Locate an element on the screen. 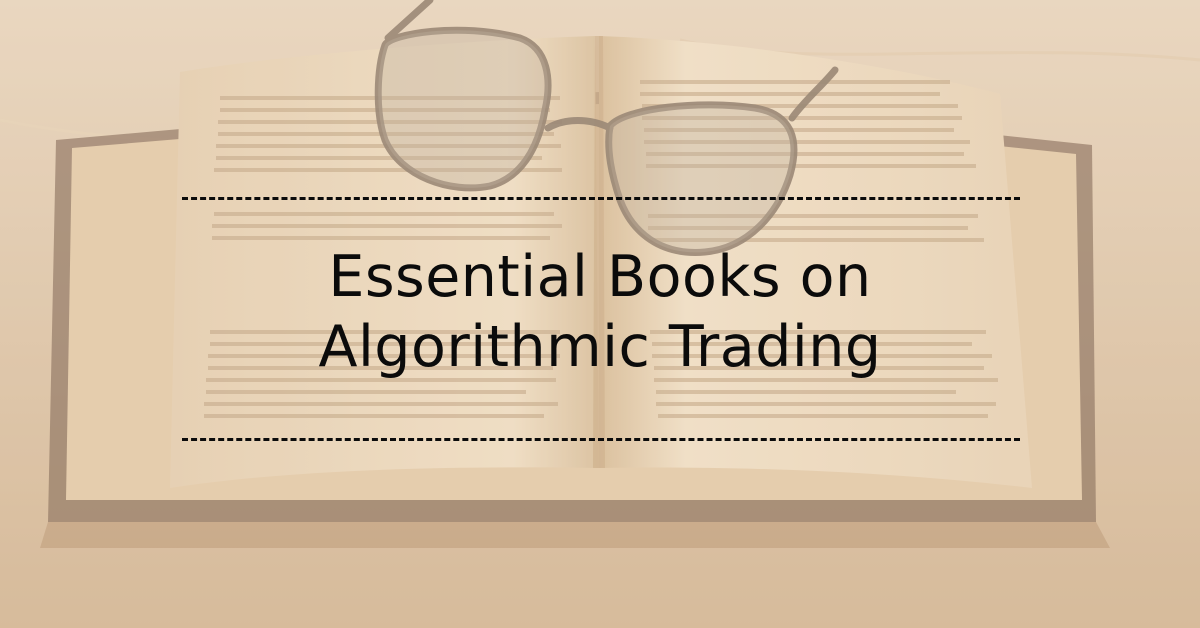 The width and height of the screenshot is (1200, 628). bottom-divider is located at coordinates (601, 439).